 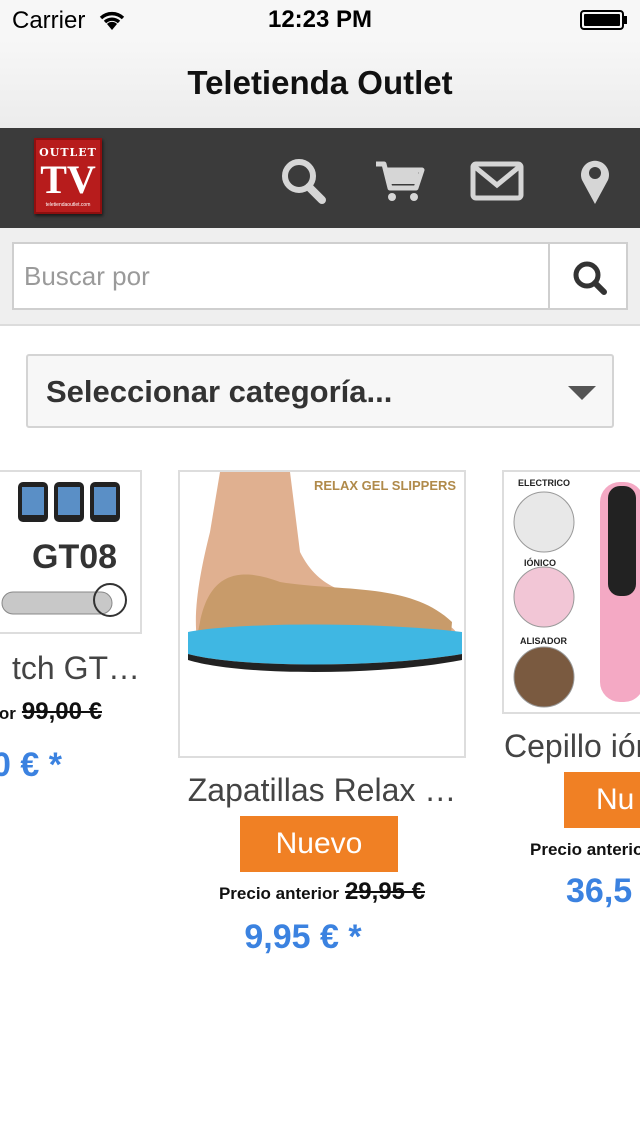 I want to click on current-price: 0 € *, so click(x=31, y=765).